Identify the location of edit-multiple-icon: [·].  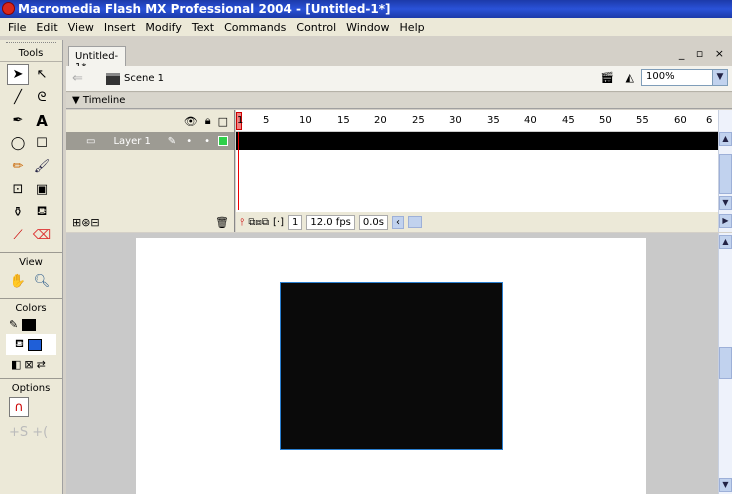
(278, 222).